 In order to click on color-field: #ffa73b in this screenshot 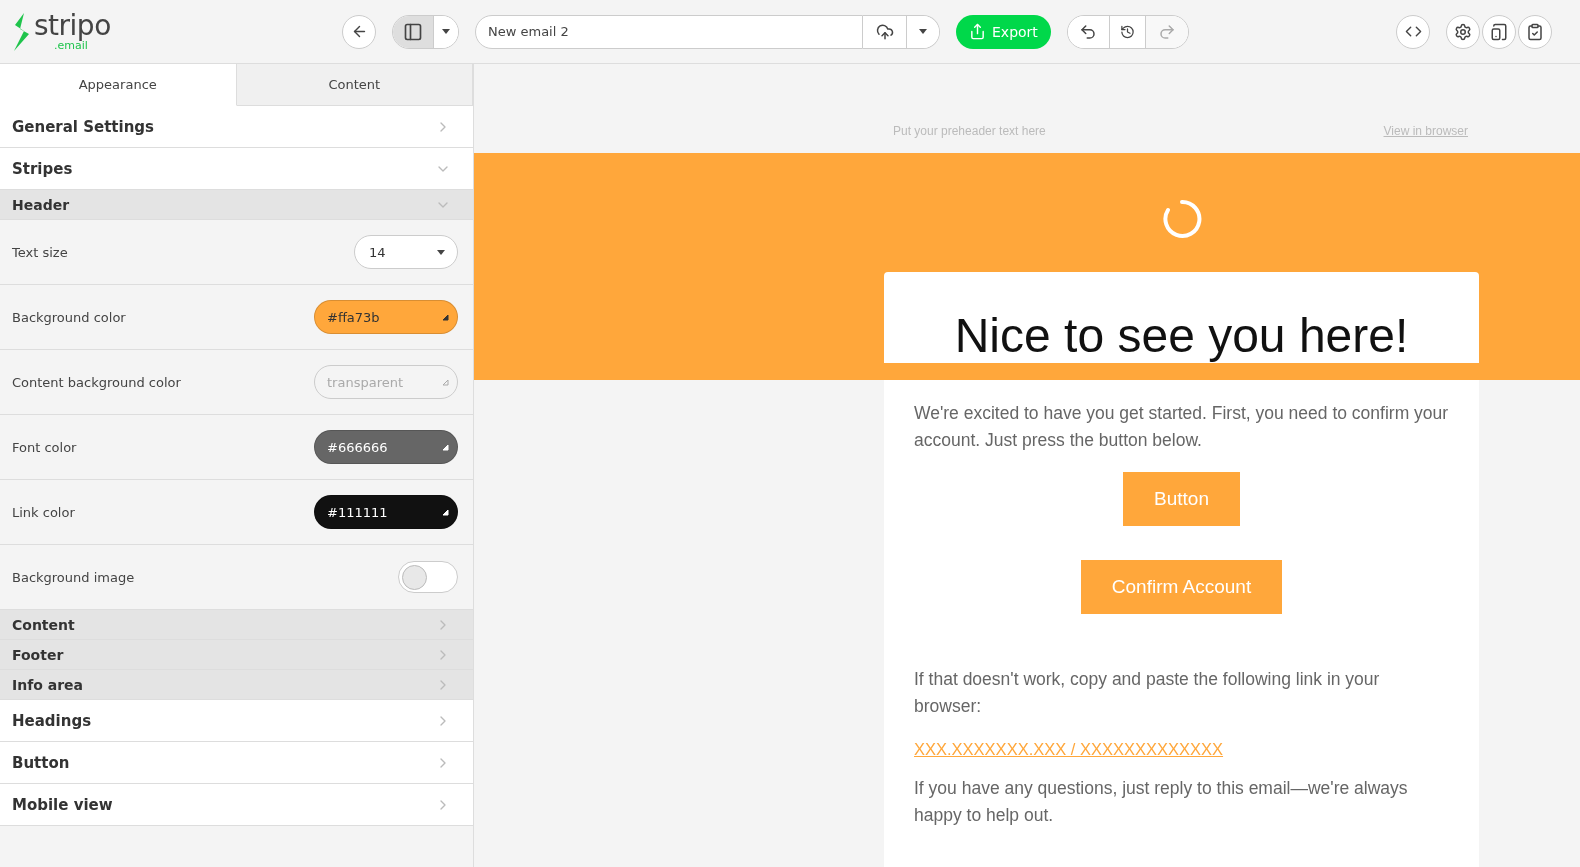, I will do `click(386, 317)`.